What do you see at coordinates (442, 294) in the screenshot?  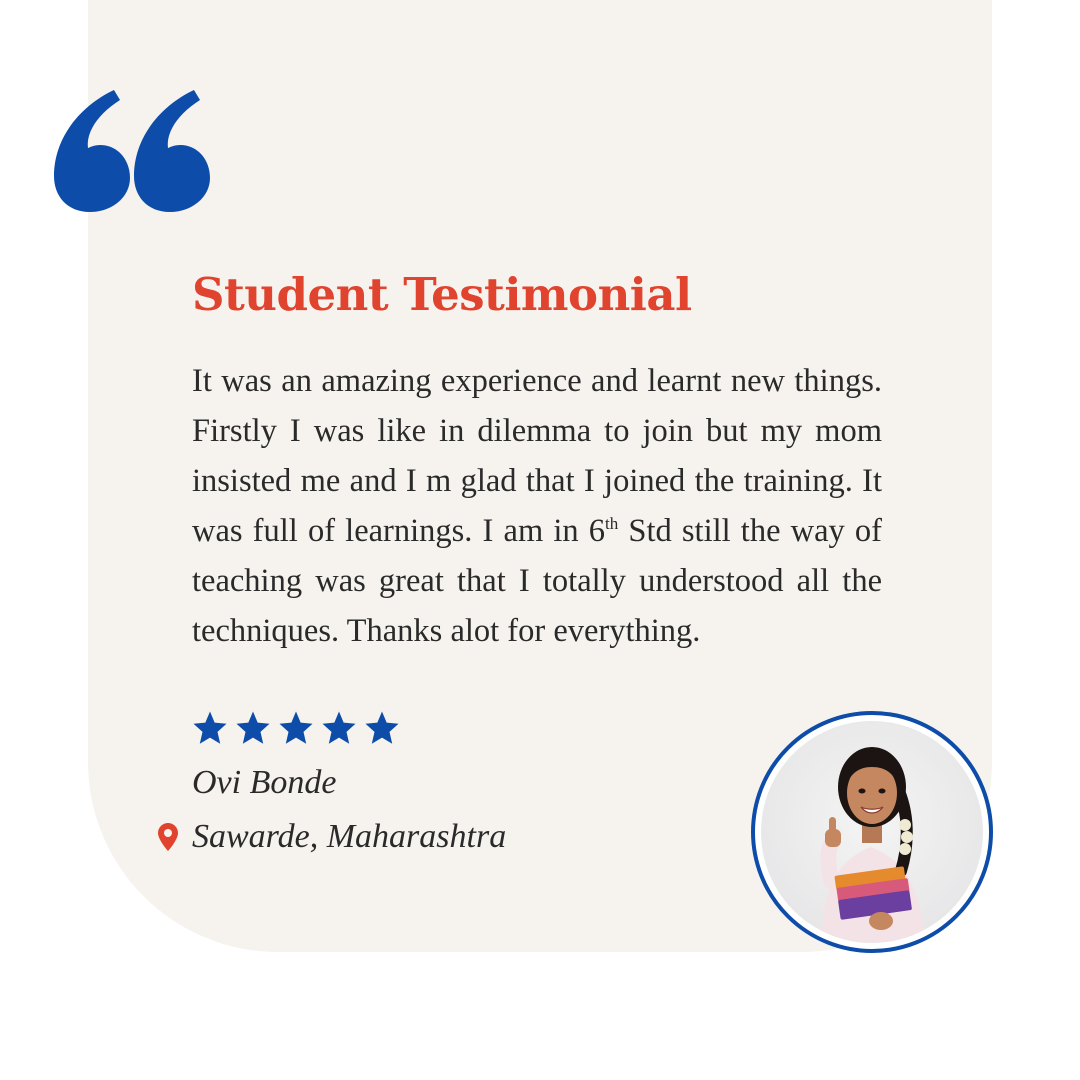 I see `page-title: Student Testimonial` at bounding box center [442, 294].